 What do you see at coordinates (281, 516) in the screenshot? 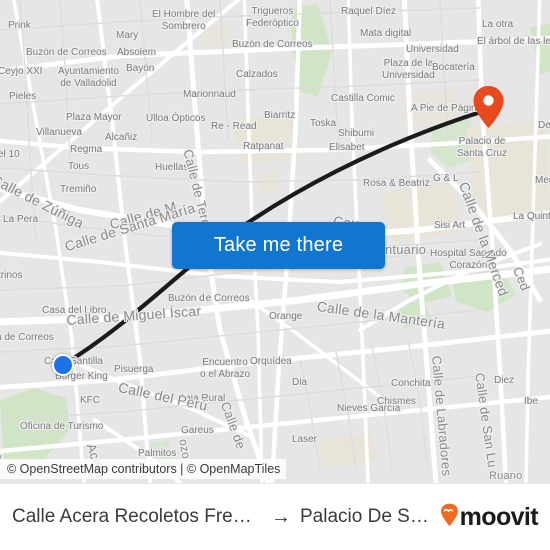
I see `arrow-right-icon: →` at bounding box center [281, 516].